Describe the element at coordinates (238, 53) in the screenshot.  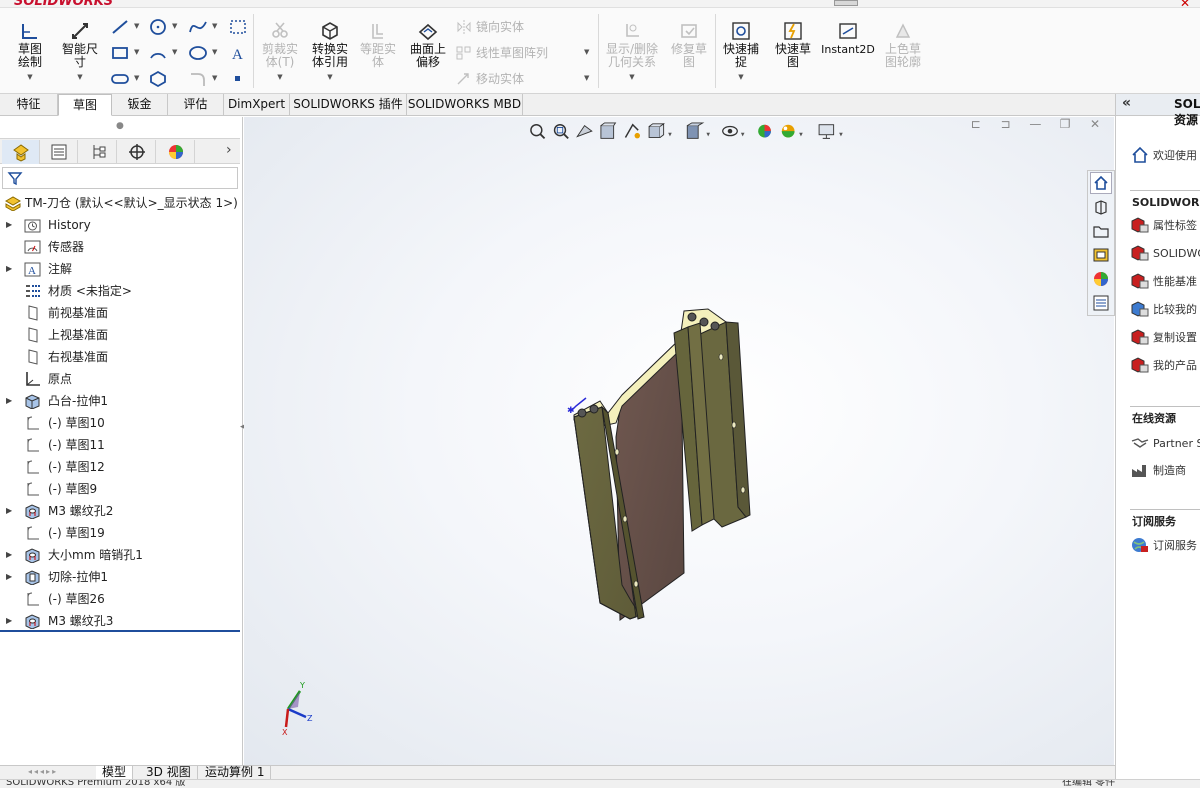
I see `text-icon: A` at that location.